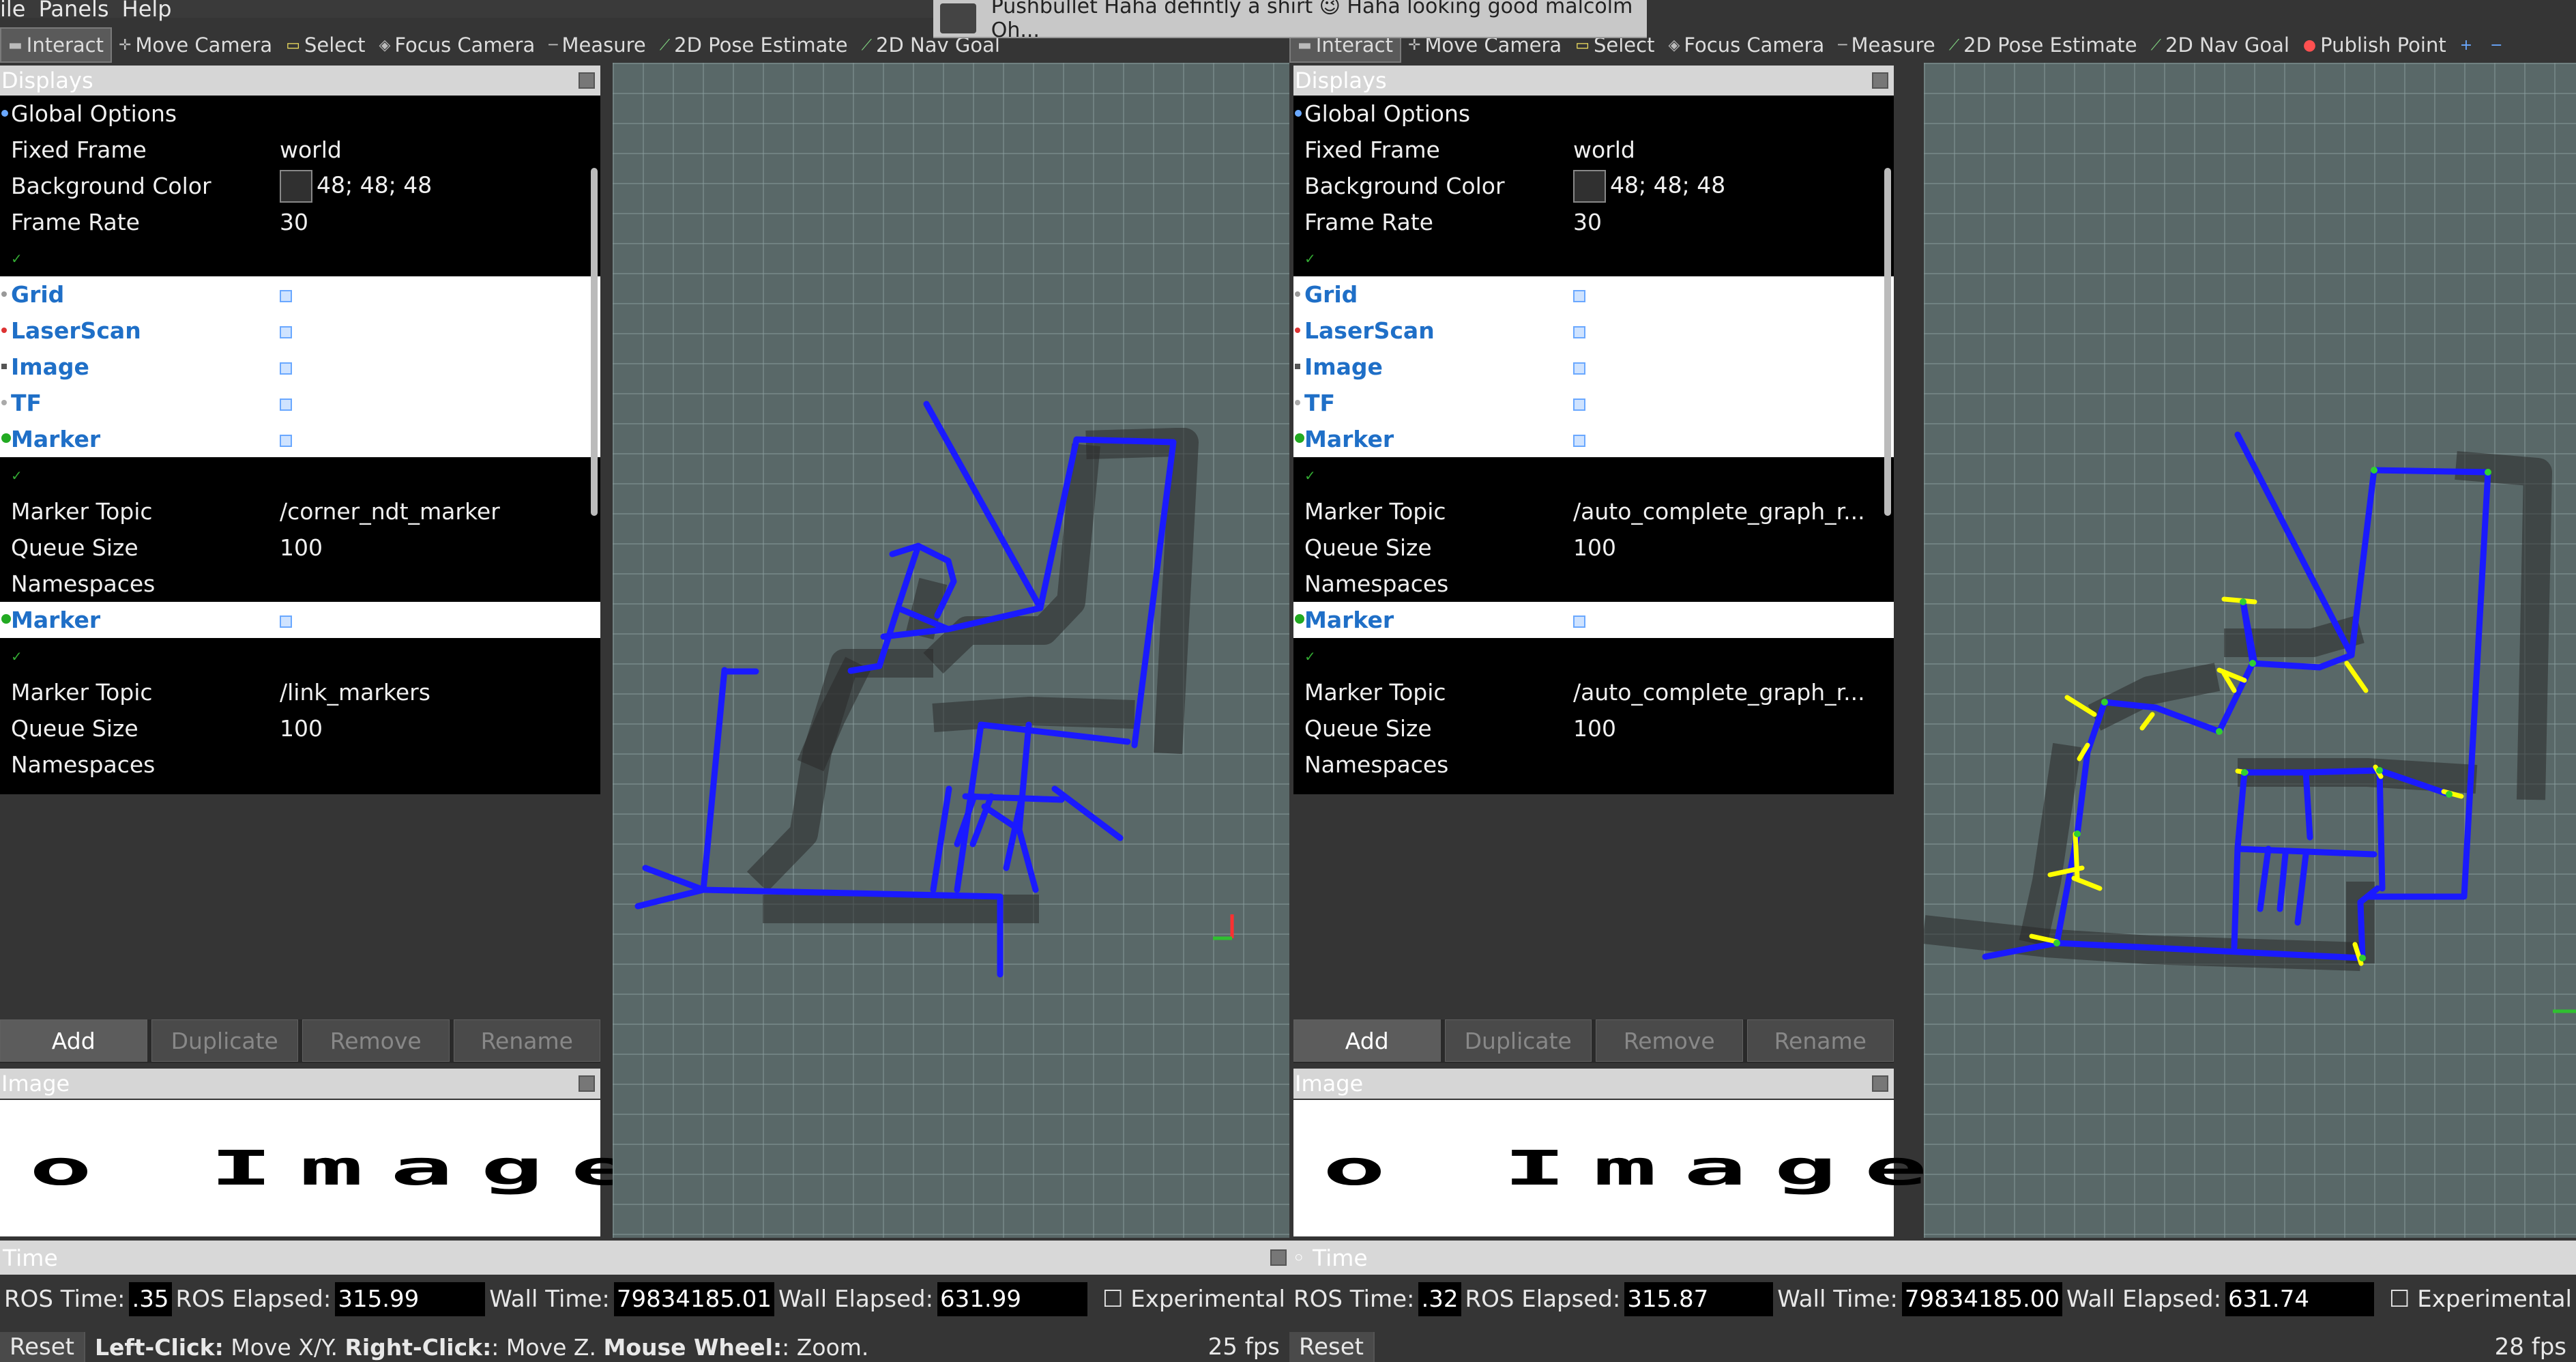  What do you see at coordinates (300, 512) in the screenshot?
I see `tree-row-marker-topic-1: Marker Topic/corner_ndt_marker` at bounding box center [300, 512].